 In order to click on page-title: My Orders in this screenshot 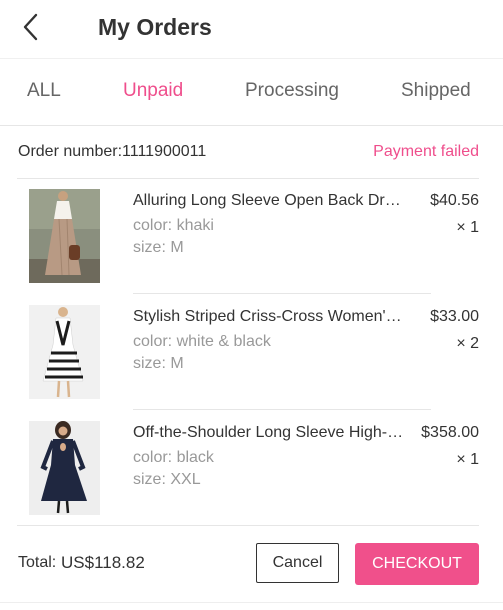, I will do `click(155, 27)`.